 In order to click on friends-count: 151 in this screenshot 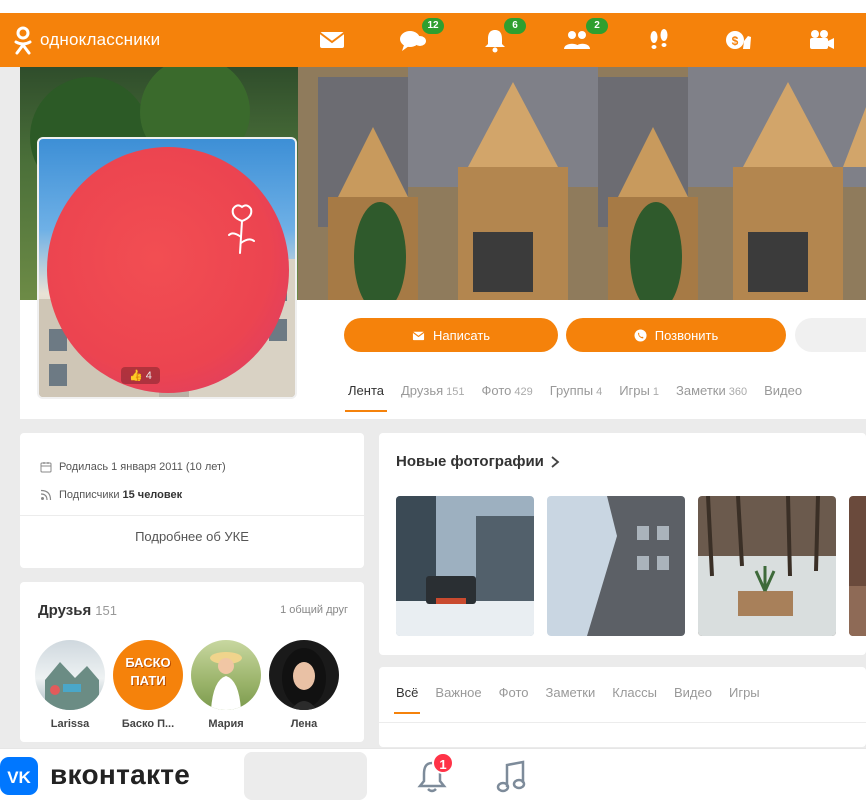, I will do `click(106, 610)`.